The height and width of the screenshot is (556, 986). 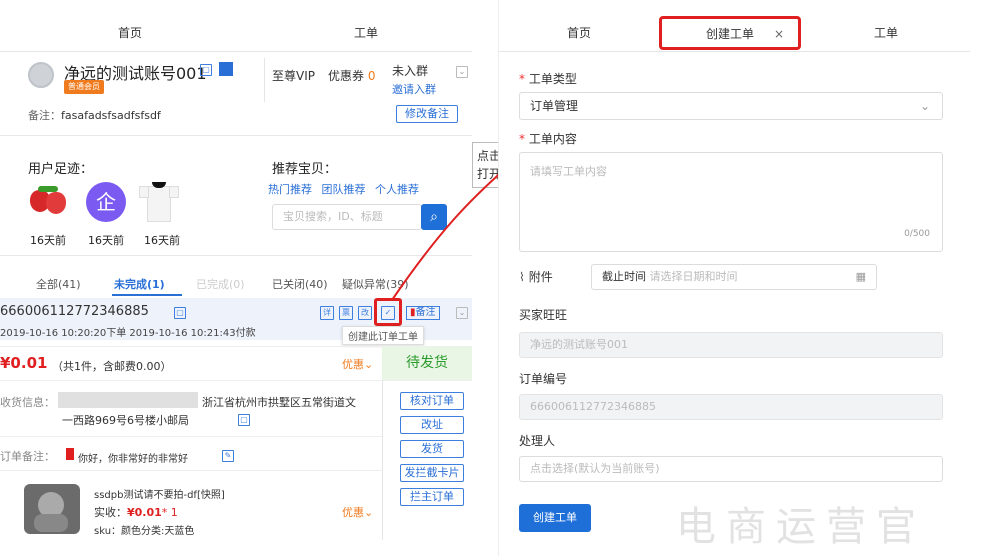 What do you see at coordinates (540, 277) in the screenshot?
I see `attachment-label: 附件` at bounding box center [540, 277].